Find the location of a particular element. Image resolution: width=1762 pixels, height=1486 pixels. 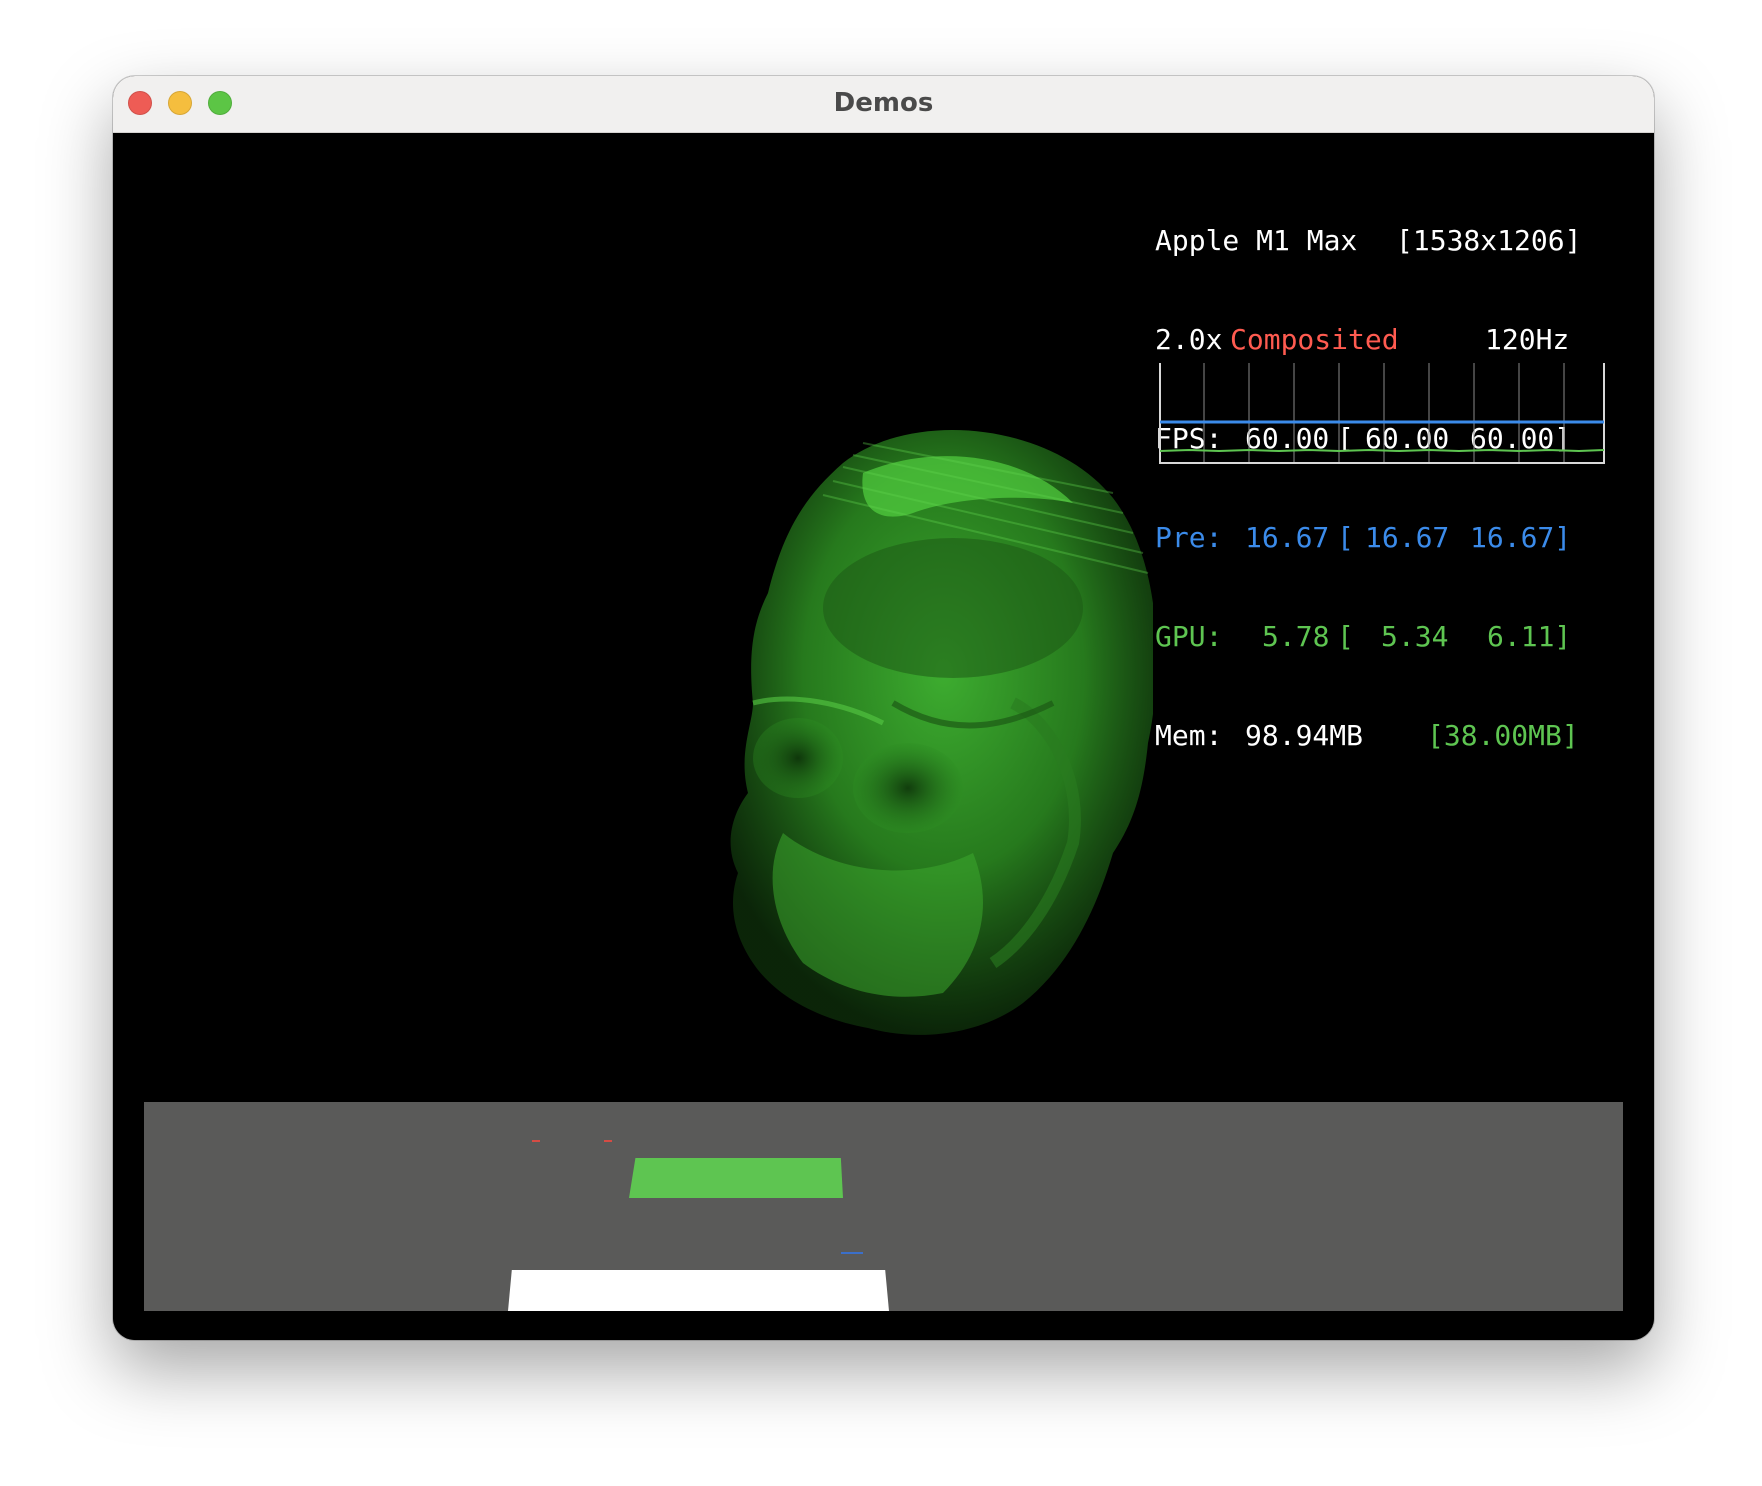

pre-current: 16.67 is located at coordinates (1287, 537).